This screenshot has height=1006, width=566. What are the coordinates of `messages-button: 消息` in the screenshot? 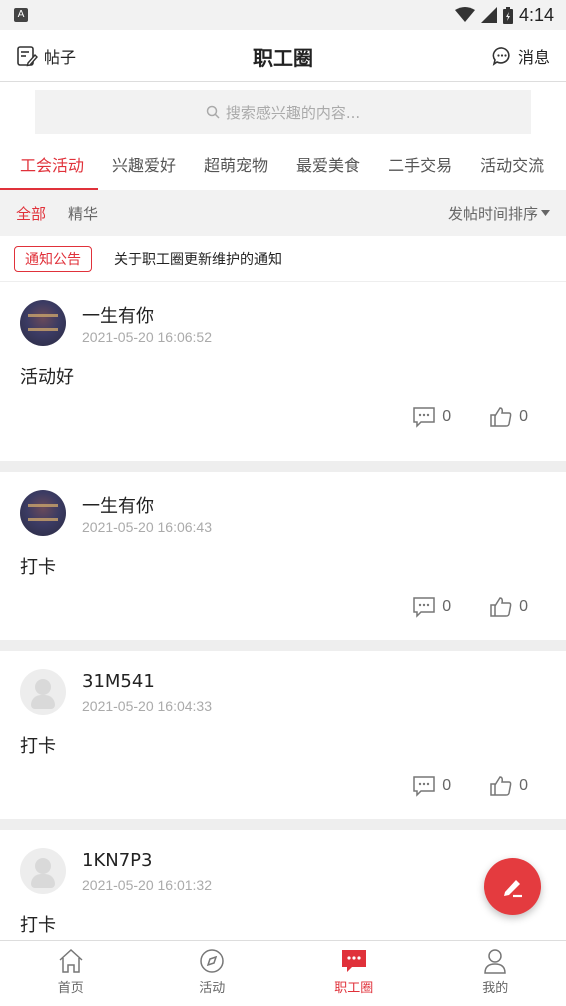 It's located at (521, 56).